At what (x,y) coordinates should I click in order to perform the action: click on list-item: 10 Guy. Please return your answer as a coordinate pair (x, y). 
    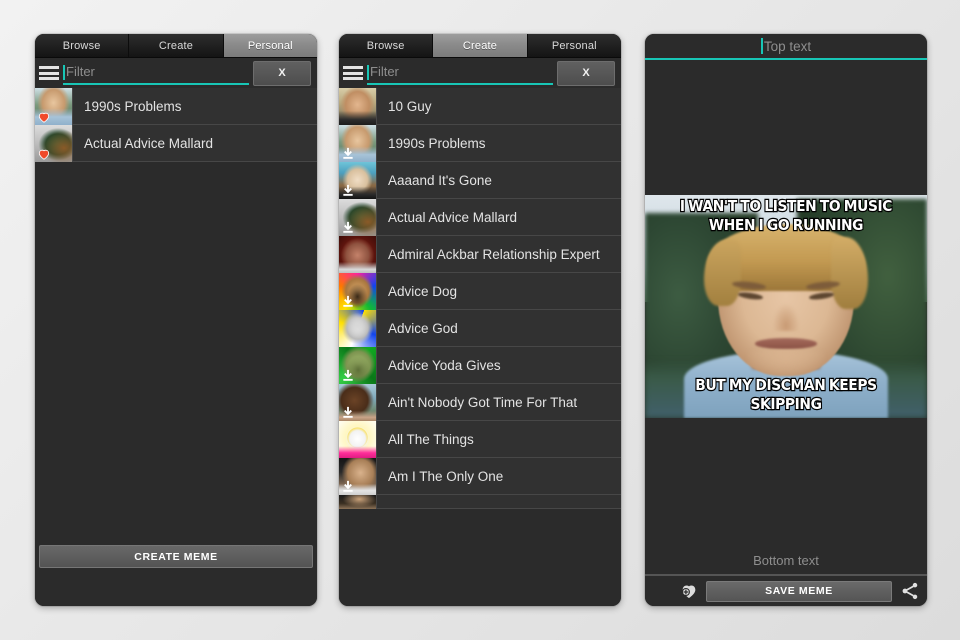
    Looking at the image, I should click on (480, 106).